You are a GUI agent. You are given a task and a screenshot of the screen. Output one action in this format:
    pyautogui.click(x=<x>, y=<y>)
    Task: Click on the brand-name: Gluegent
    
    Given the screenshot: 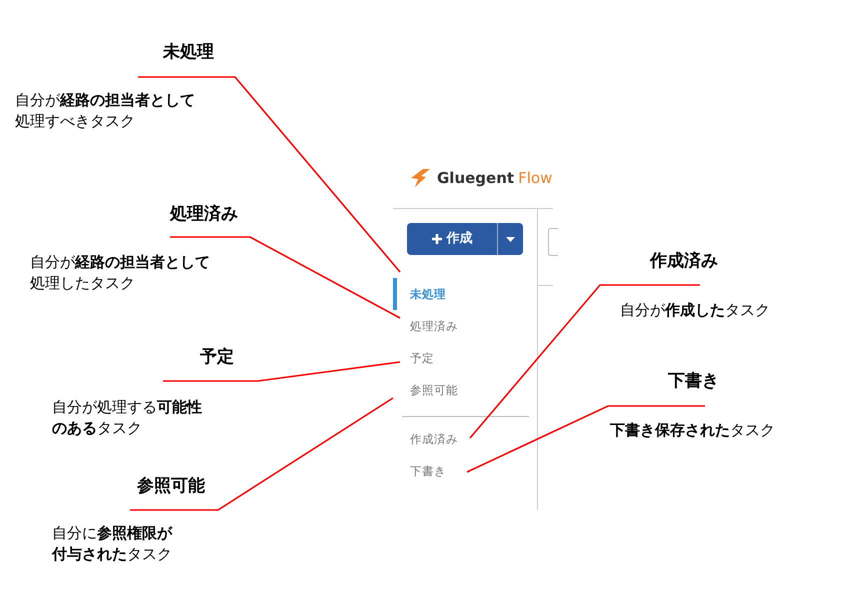 What is the action you would take?
    pyautogui.click(x=475, y=178)
    